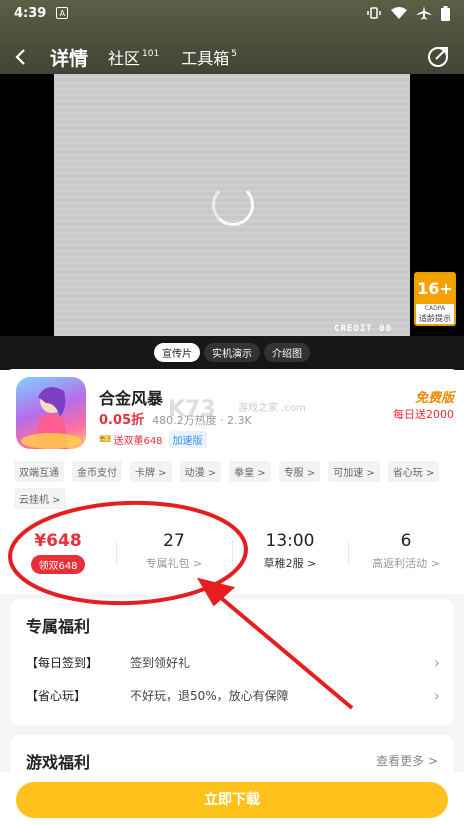 The width and height of the screenshot is (464, 824). Describe the element at coordinates (290, 563) in the screenshot. I see `stat-server-label: 草稚2服 >` at that location.